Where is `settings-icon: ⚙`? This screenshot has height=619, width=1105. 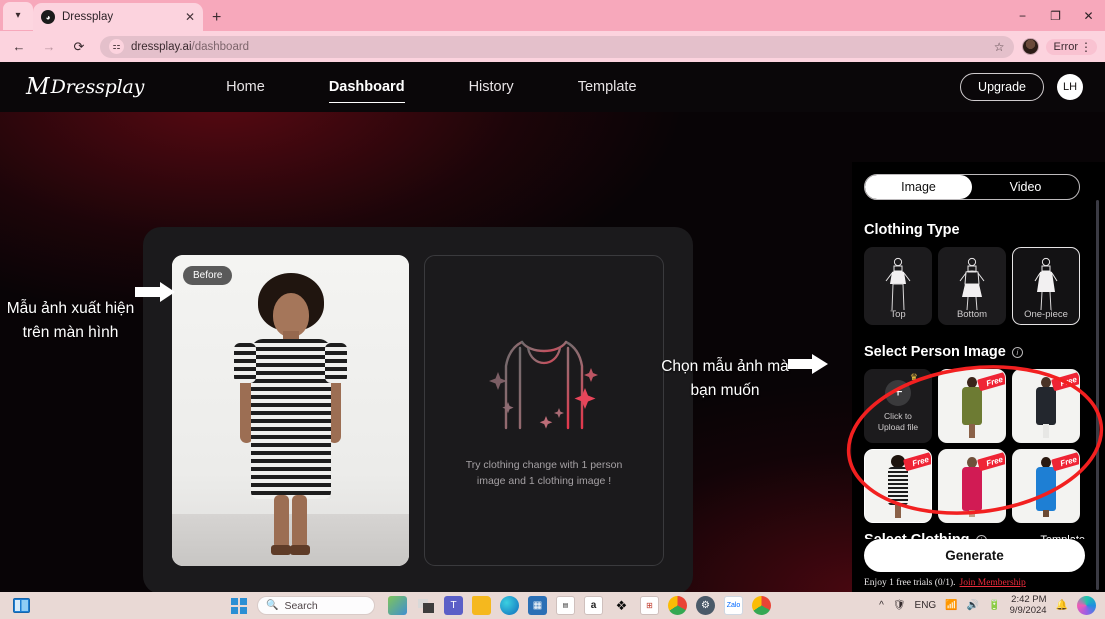
settings-icon: ⚙ is located at coordinates (705, 605).